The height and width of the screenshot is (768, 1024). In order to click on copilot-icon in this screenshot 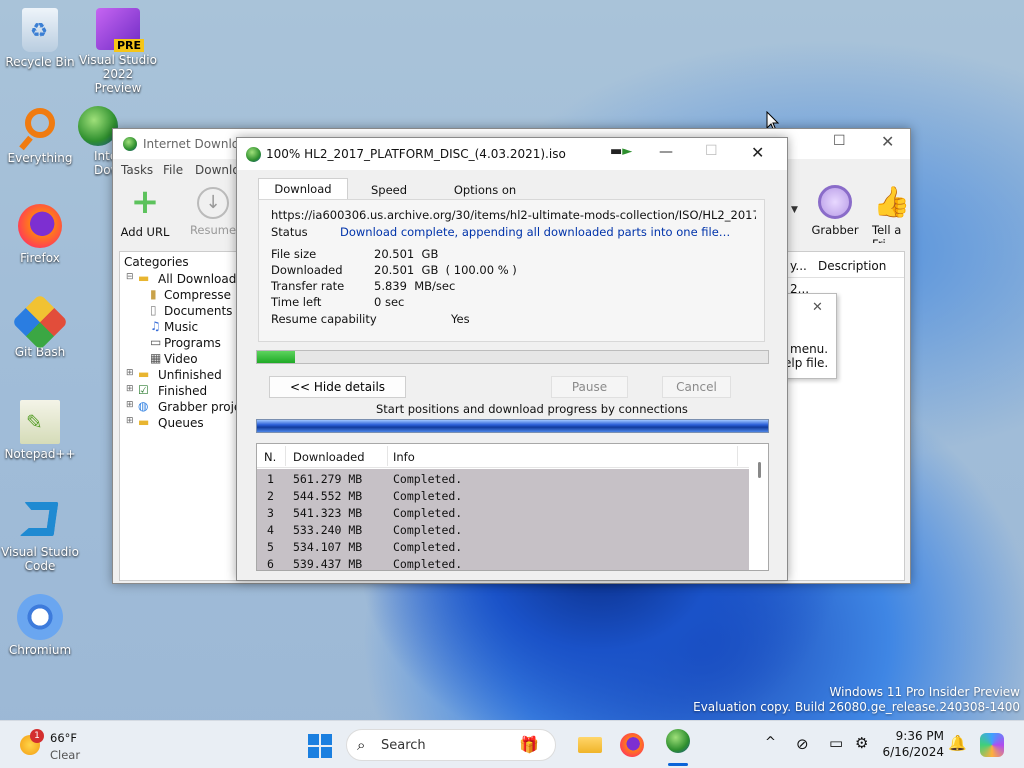, I will do `click(992, 745)`.